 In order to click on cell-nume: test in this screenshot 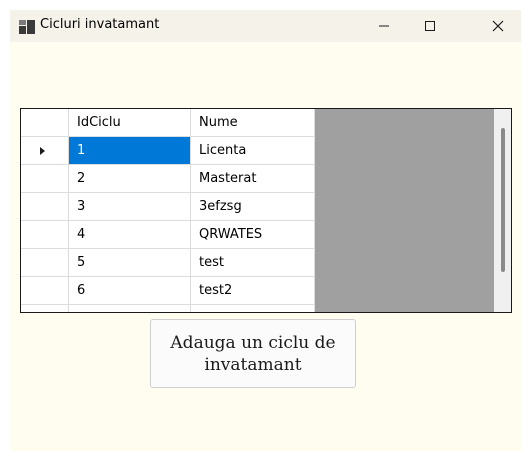, I will do `click(253, 263)`.